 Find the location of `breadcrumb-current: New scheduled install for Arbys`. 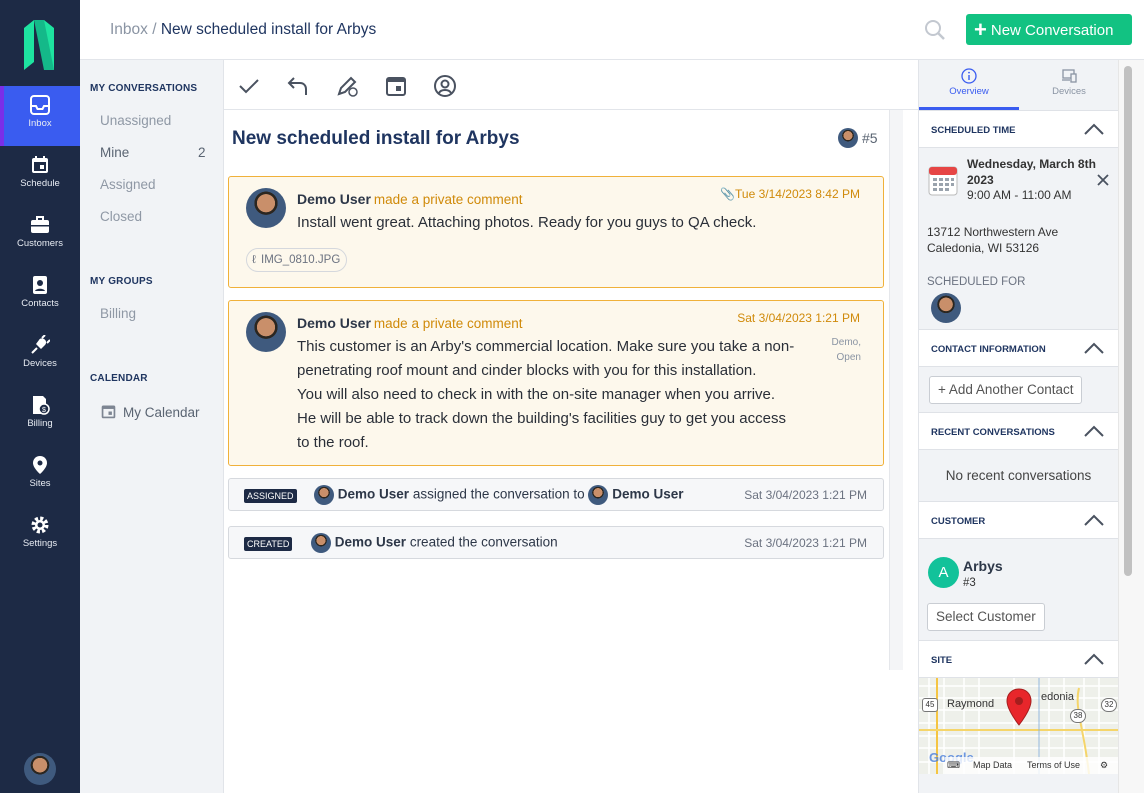

breadcrumb-current: New scheduled install for Arbys is located at coordinates (268, 29).